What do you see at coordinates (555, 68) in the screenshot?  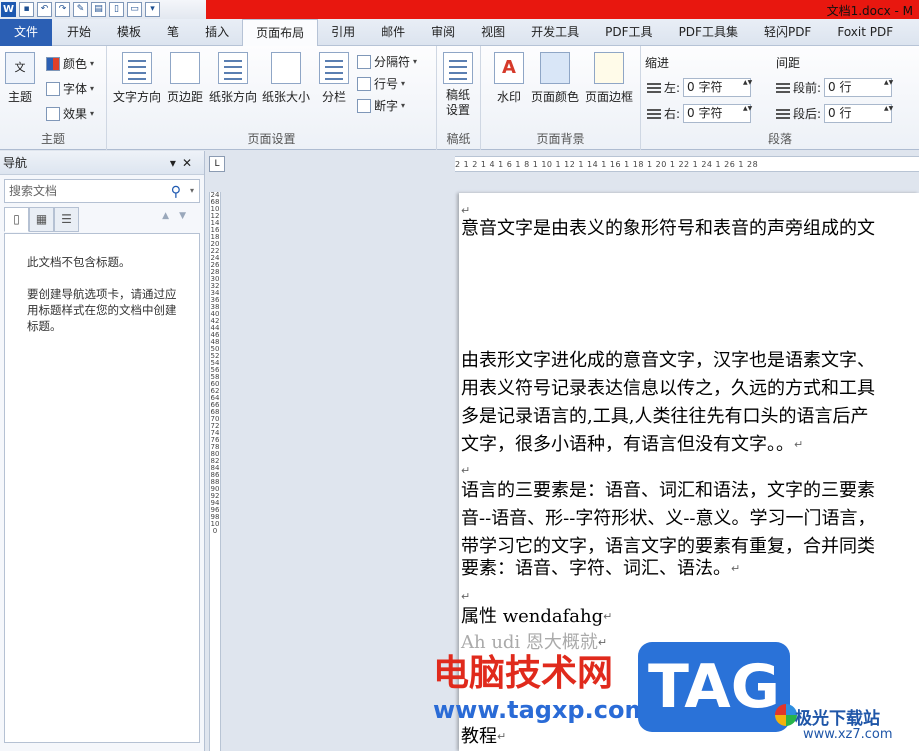 I see `page-color-icon` at bounding box center [555, 68].